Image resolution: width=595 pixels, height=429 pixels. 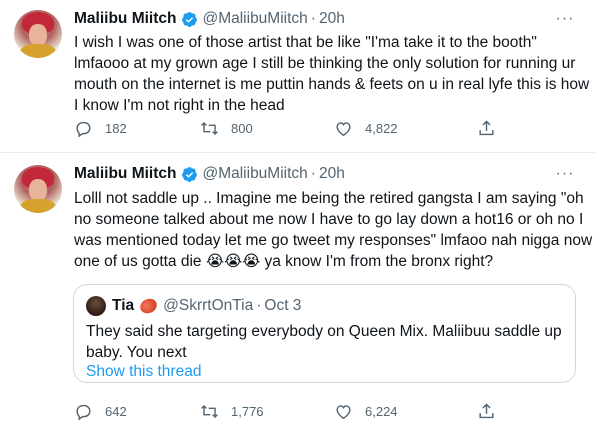 I want to click on show-thread-link: Show this thread, so click(x=143, y=372).